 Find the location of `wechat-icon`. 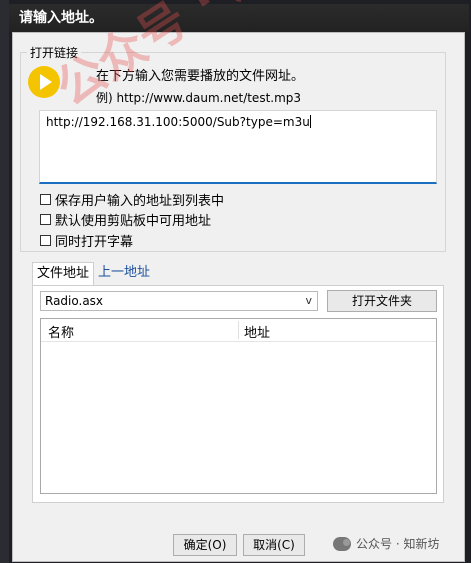

wechat-icon is located at coordinates (342, 543).